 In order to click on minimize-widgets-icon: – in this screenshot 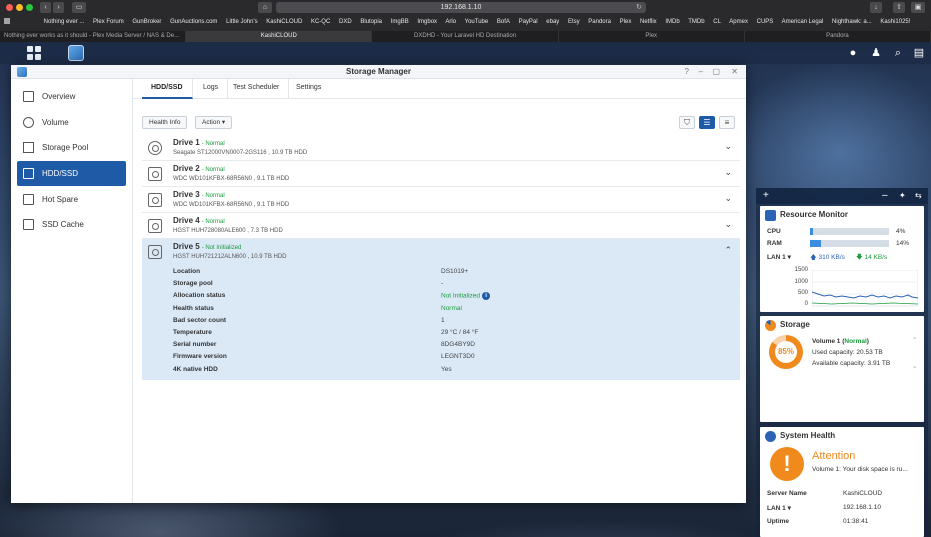, I will do `click(885, 196)`.